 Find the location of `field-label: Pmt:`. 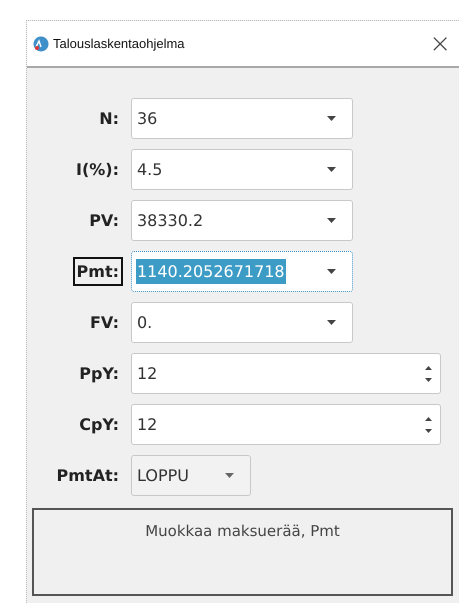

field-label: Pmt: is located at coordinates (97, 271).